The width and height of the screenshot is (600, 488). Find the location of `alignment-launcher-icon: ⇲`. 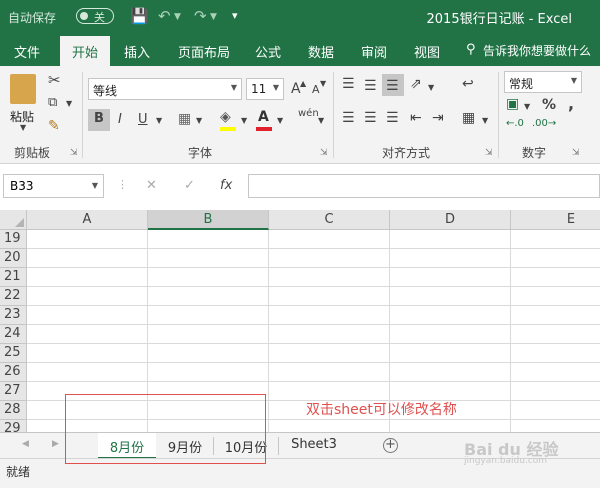

alignment-launcher-icon: ⇲ is located at coordinates (489, 153).